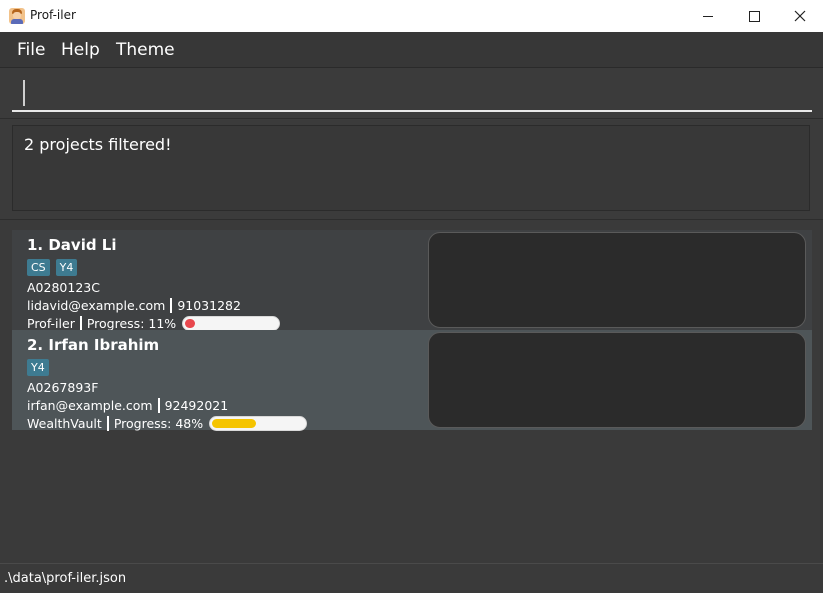  What do you see at coordinates (93, 345) in the screenshot?
I see `person-name: 2. Irfan Ibrahim` at bounding box center [93, 345].